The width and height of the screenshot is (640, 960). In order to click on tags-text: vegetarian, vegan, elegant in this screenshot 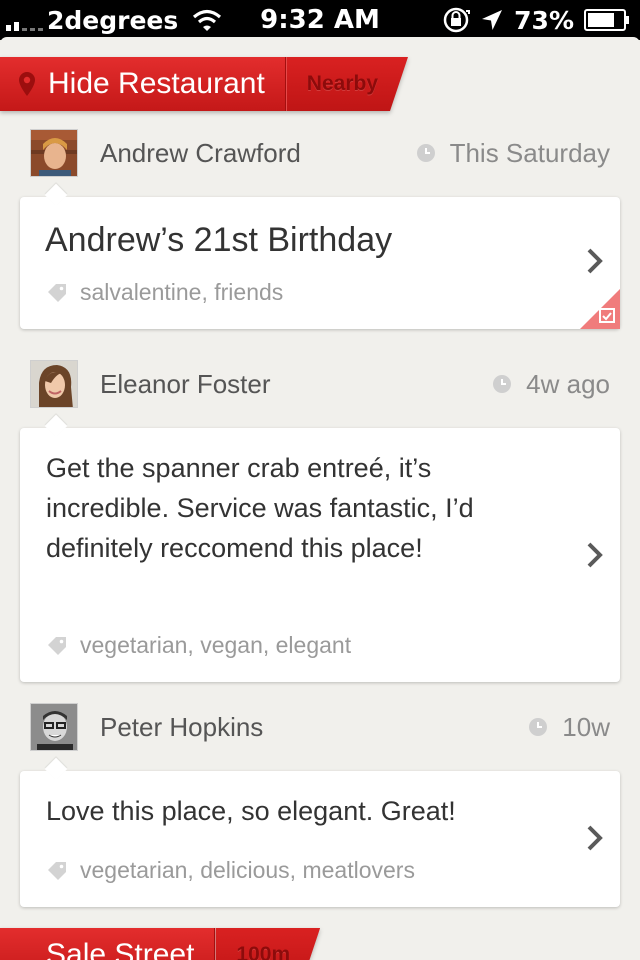, I will do `click(216, 645)`.